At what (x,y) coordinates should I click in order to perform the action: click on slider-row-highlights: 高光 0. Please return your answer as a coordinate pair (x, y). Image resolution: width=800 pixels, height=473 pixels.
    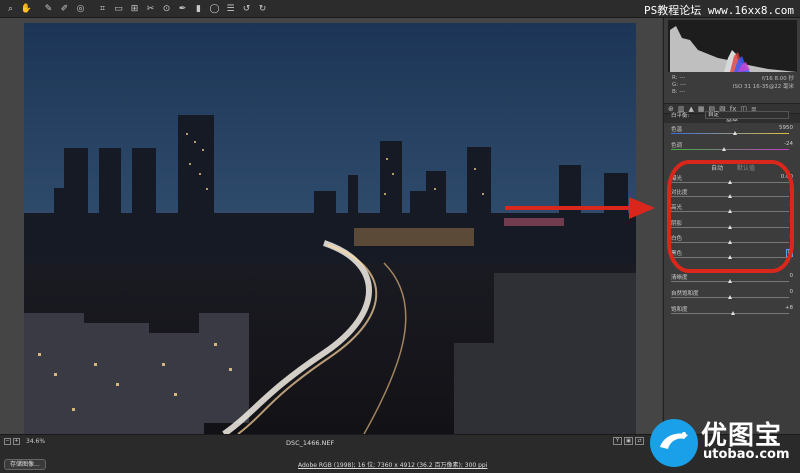
    Looking at the image, I should click on (733, 209).